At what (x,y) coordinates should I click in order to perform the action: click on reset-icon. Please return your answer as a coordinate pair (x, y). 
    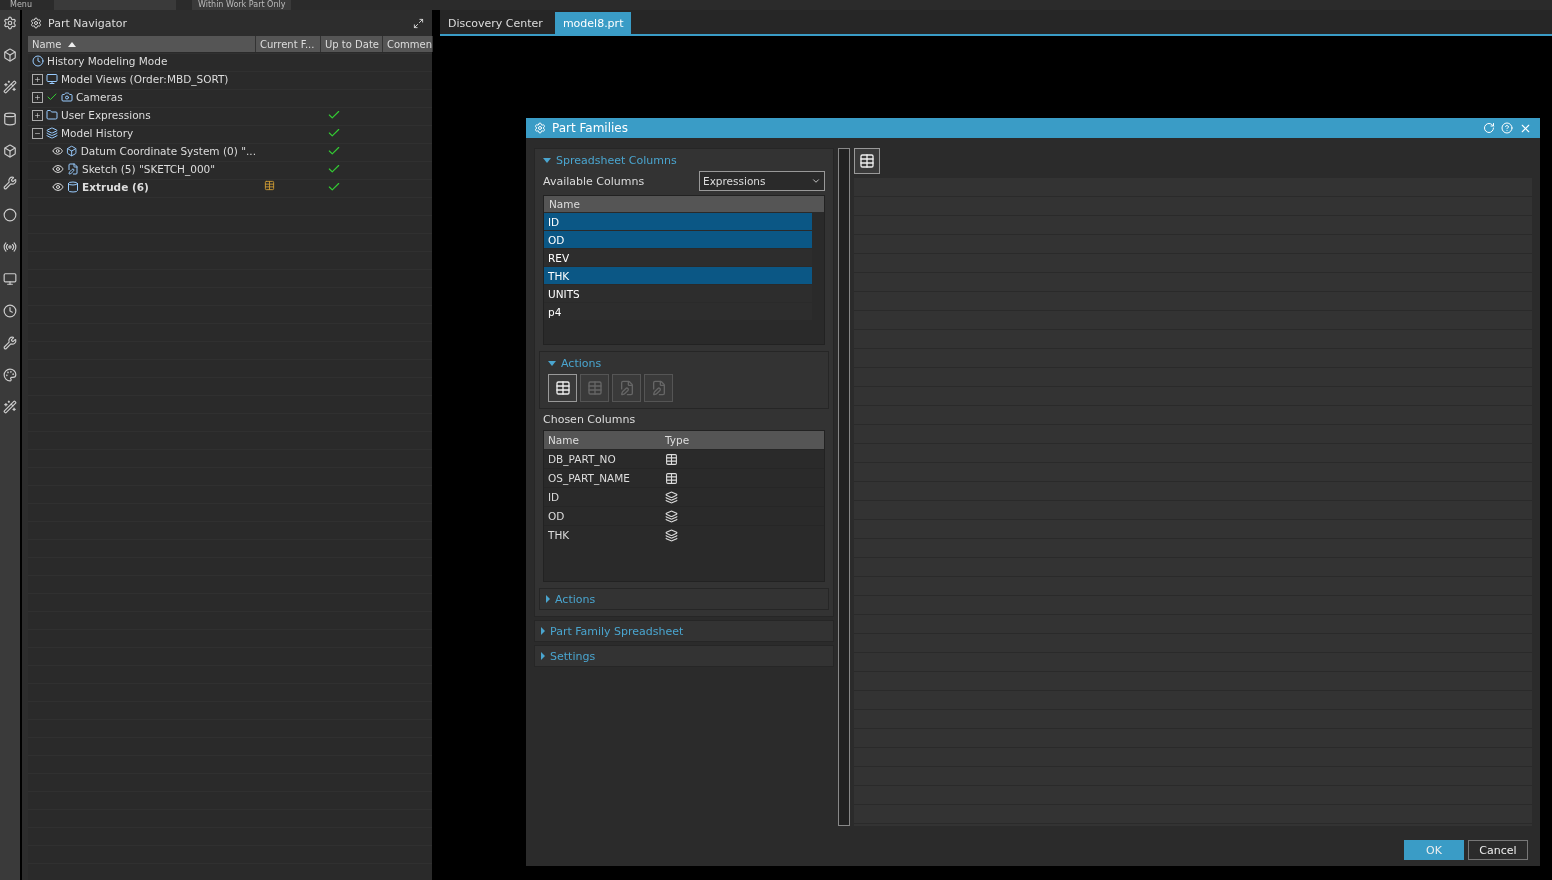
    Looking at the image, I should click on (1489, 128).